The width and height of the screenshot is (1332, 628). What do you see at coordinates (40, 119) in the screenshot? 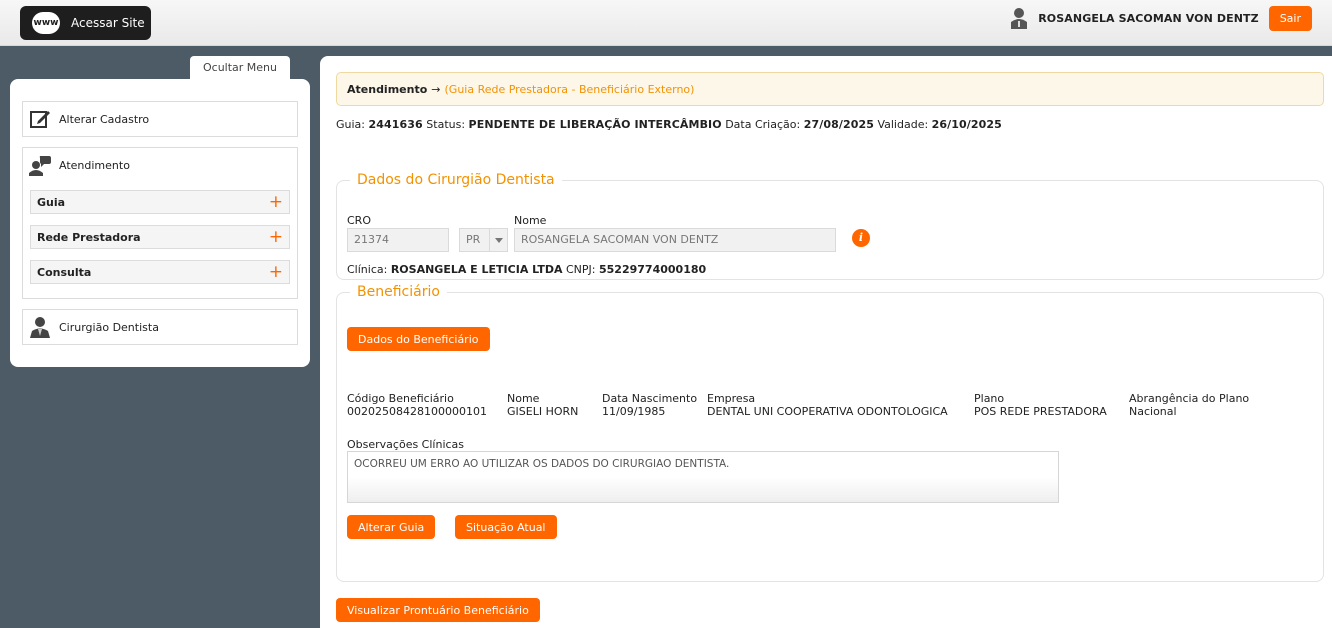
I see `edit-icon` at bounding box center [40, 119].